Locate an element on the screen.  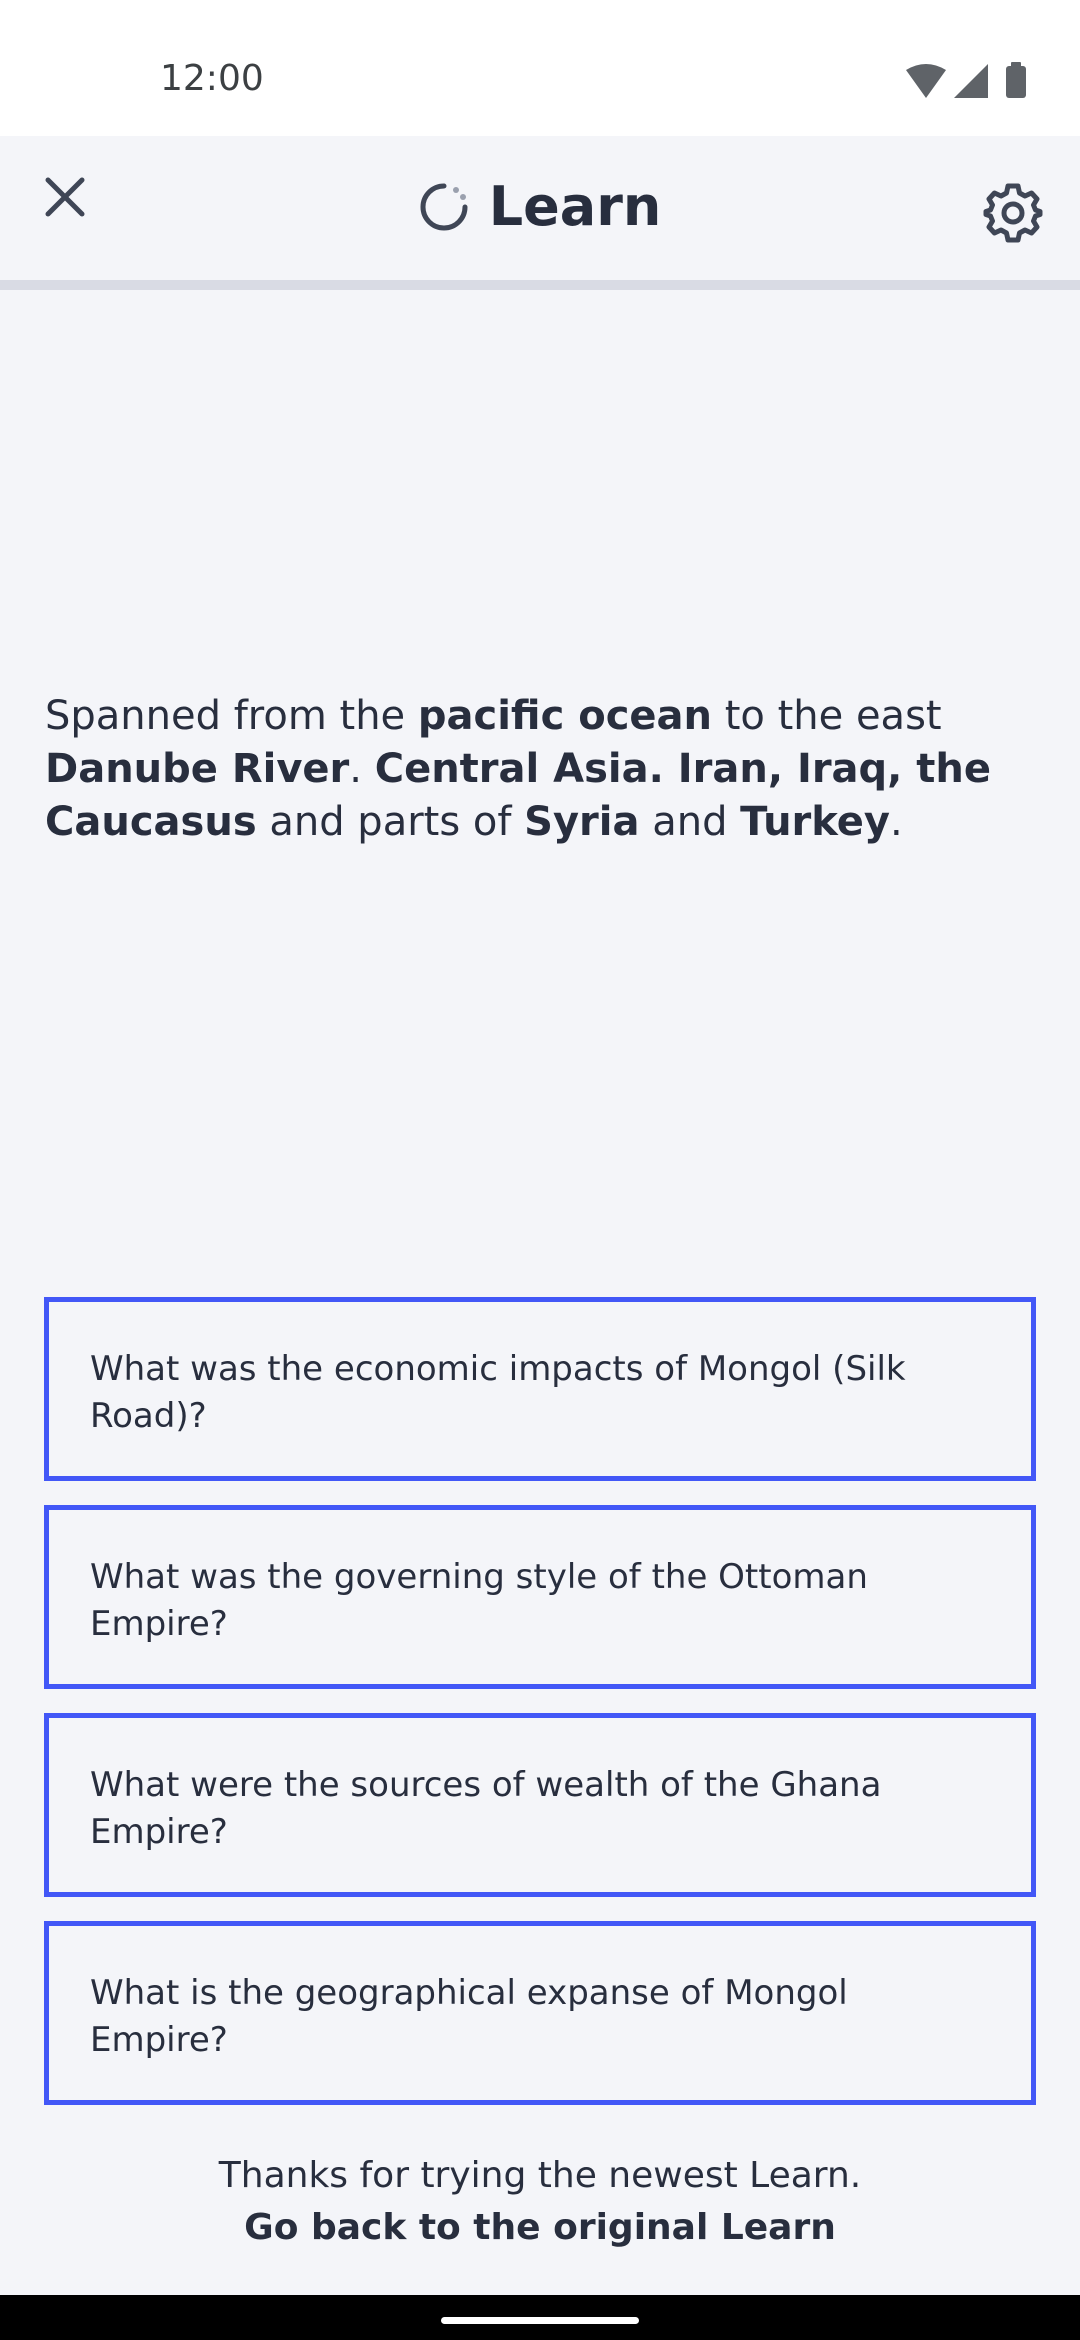
settings-button is located at coordinates (1013, 213).